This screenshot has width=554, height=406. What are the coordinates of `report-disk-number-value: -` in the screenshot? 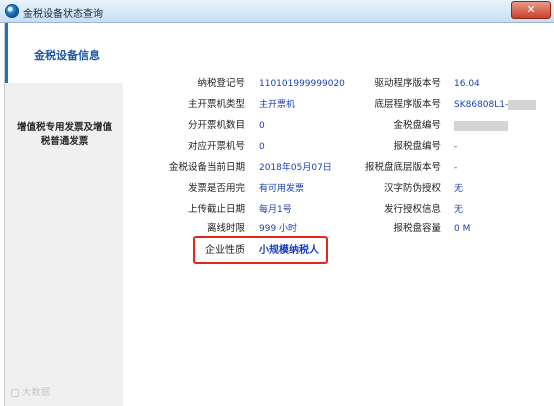 It's located at (456, 147).